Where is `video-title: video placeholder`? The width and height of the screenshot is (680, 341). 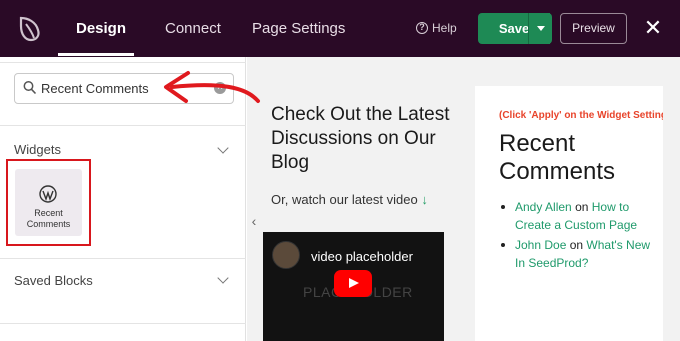
video-title: video placeholder is located at coordinates (362, 256).